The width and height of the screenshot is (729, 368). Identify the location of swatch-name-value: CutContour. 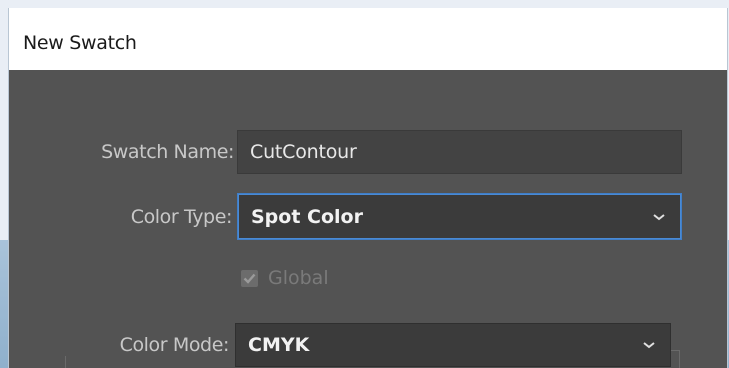
(303, 152).